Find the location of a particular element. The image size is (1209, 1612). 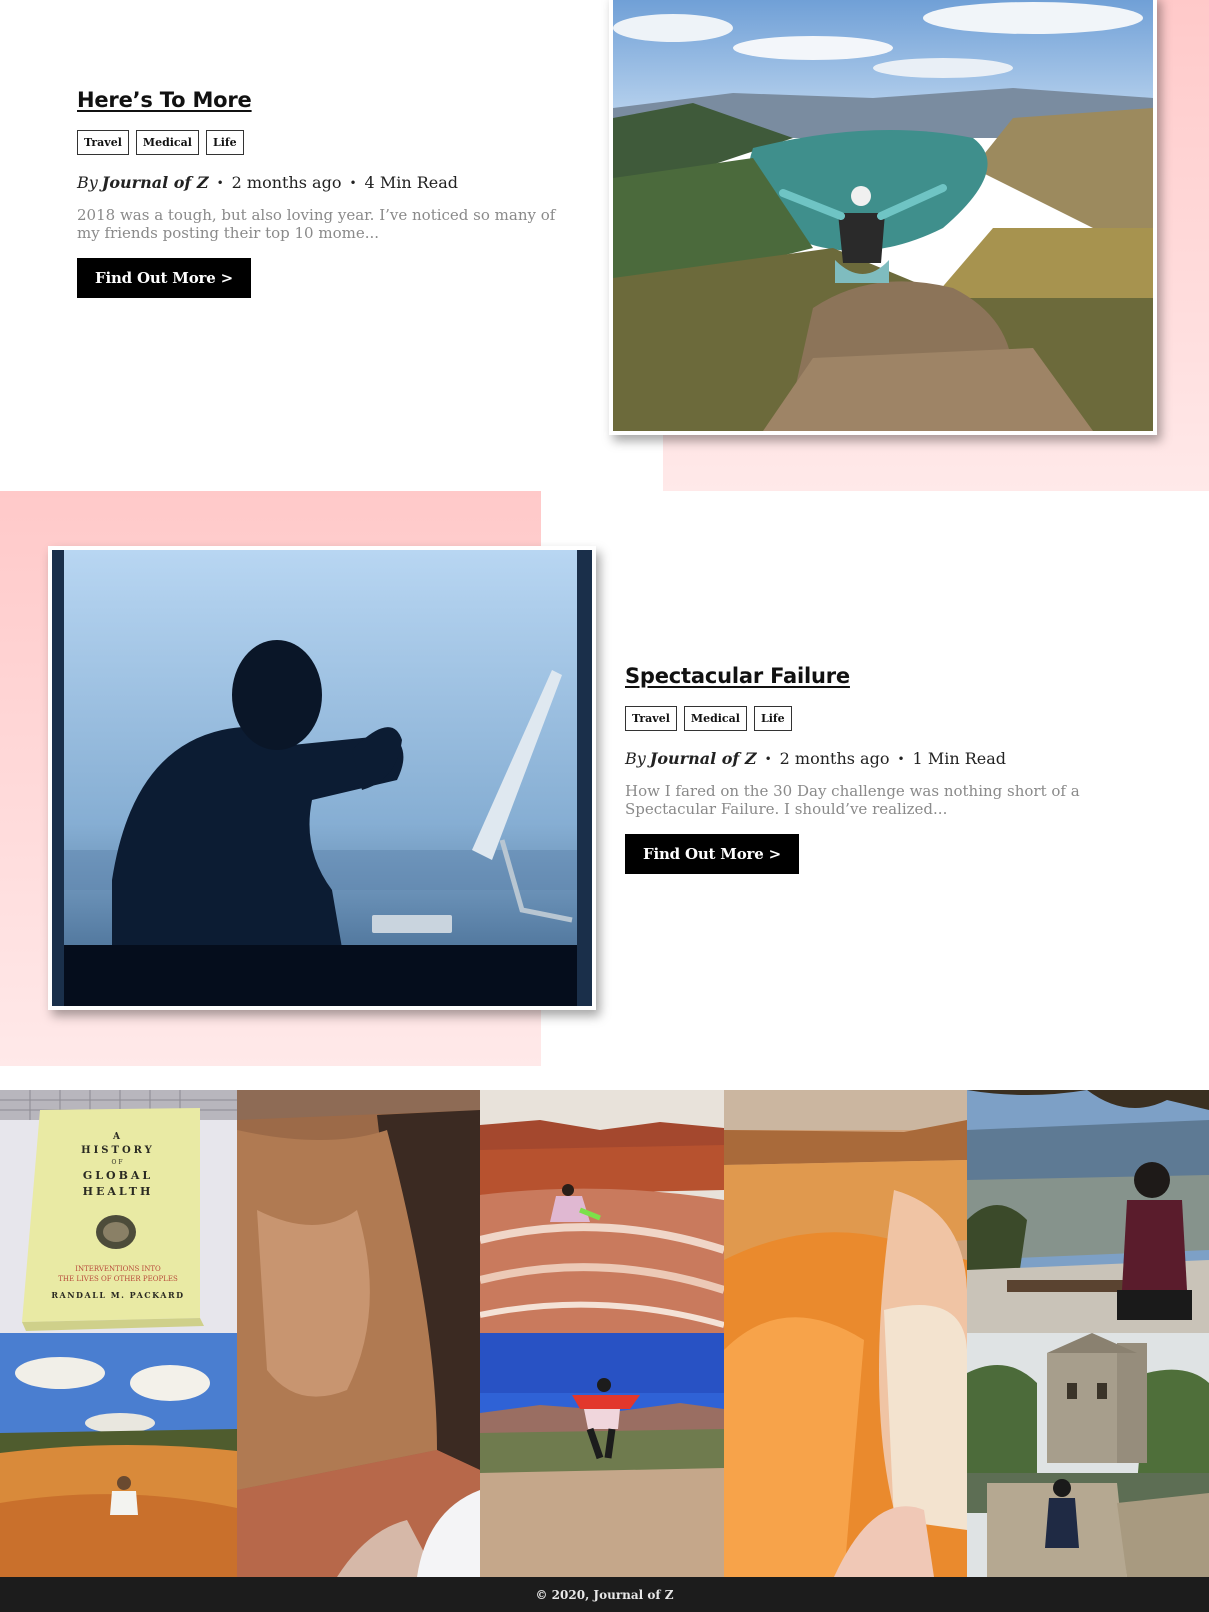

book-title-line: HEALTH is located at coordinates (118, 1191).